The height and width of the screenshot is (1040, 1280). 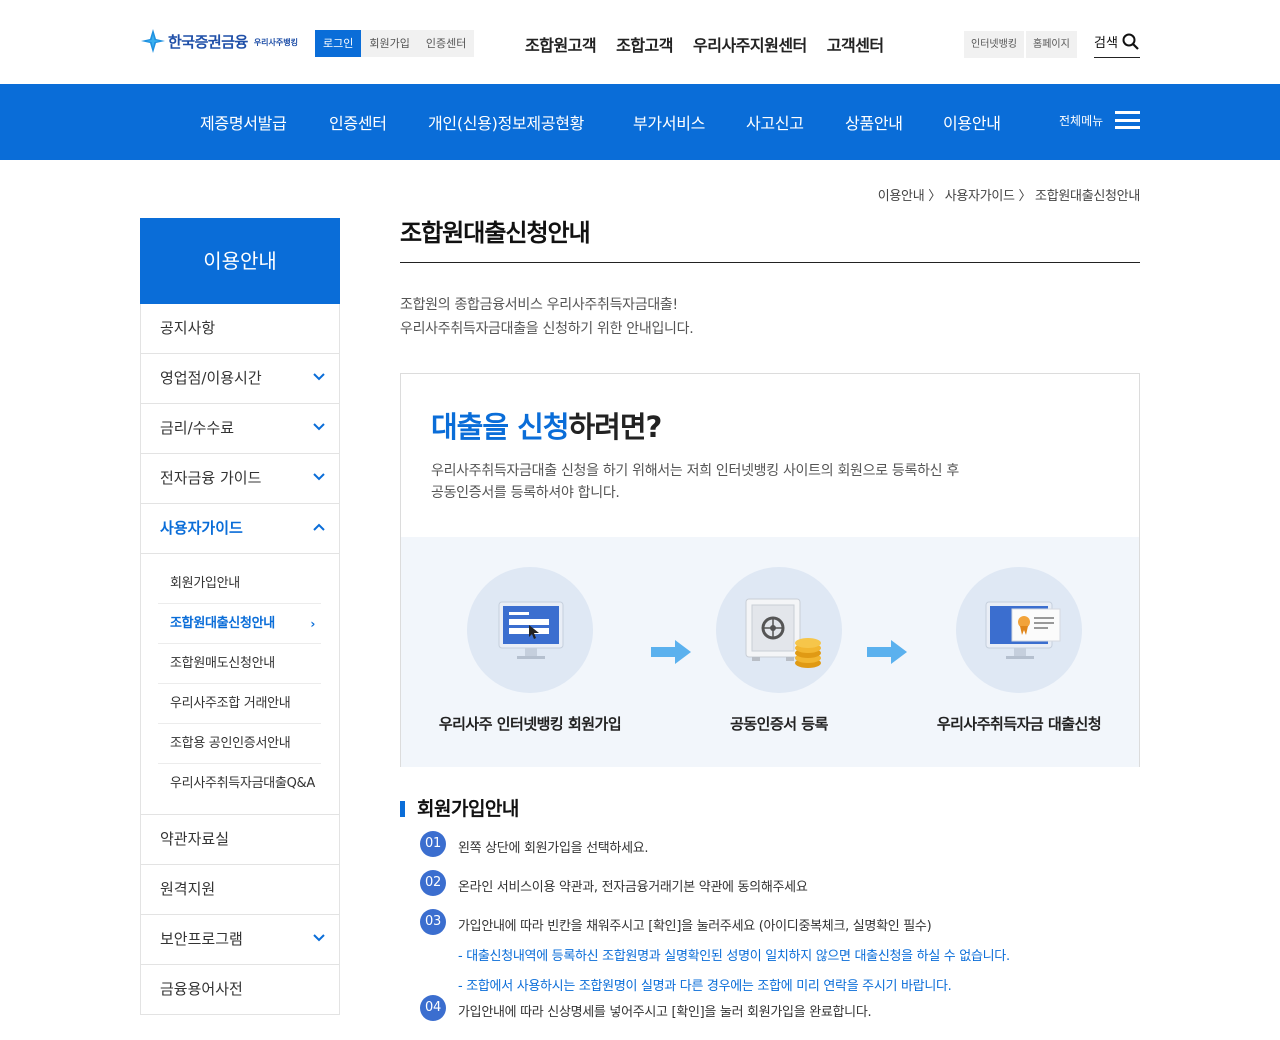 I want to click on search-button: 검색, so click(x=1117, y=45).